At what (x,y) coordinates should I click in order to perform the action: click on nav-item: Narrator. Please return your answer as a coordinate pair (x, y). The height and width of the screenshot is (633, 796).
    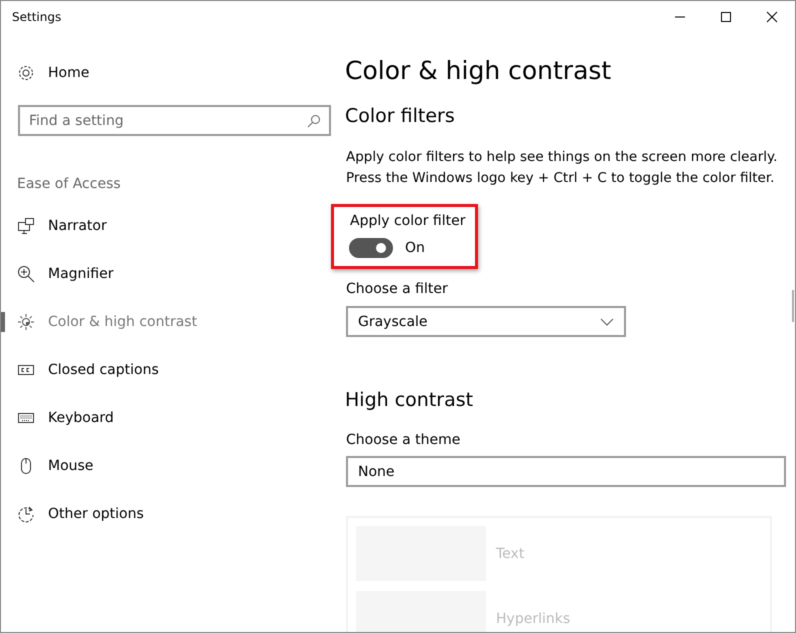
    Looking at the image, I should click on (166, 226).